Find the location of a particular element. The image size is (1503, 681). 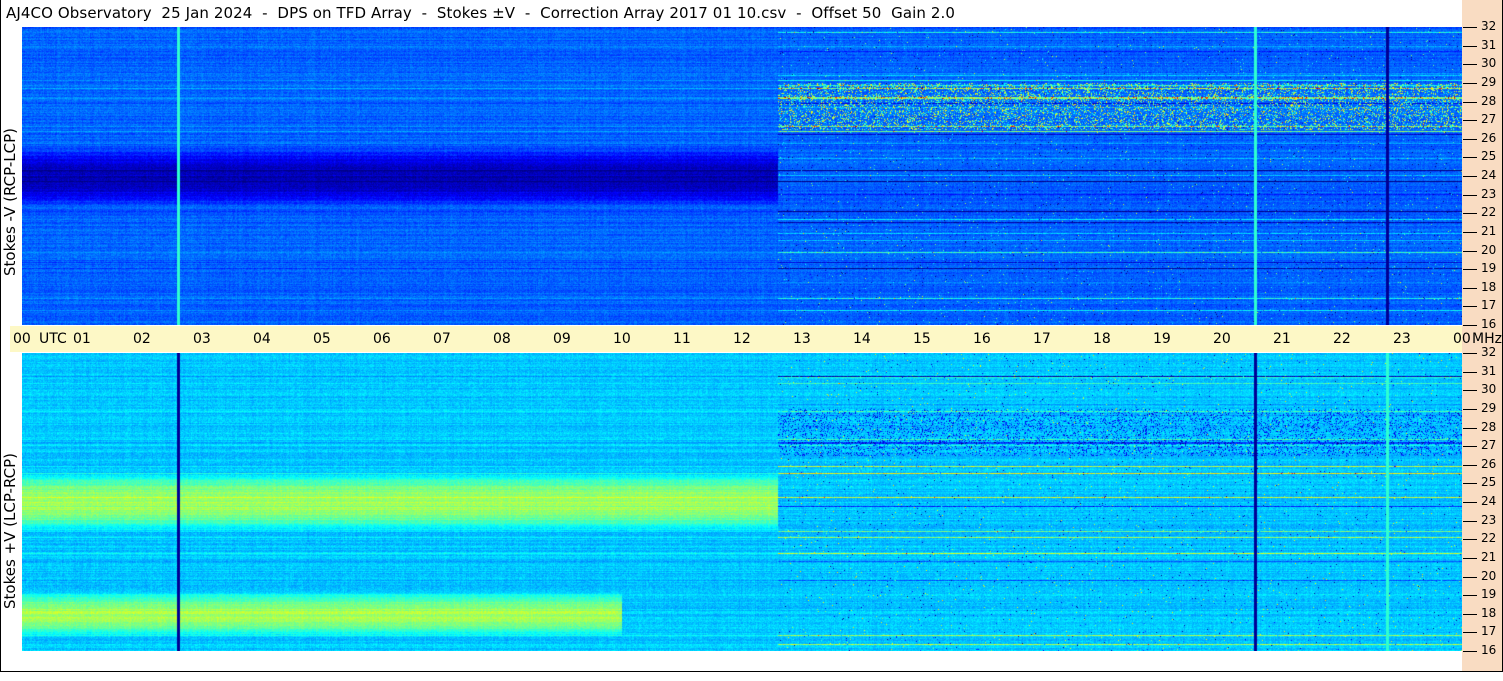

time-tick-label: 11 is located at coordinates (682, 339).